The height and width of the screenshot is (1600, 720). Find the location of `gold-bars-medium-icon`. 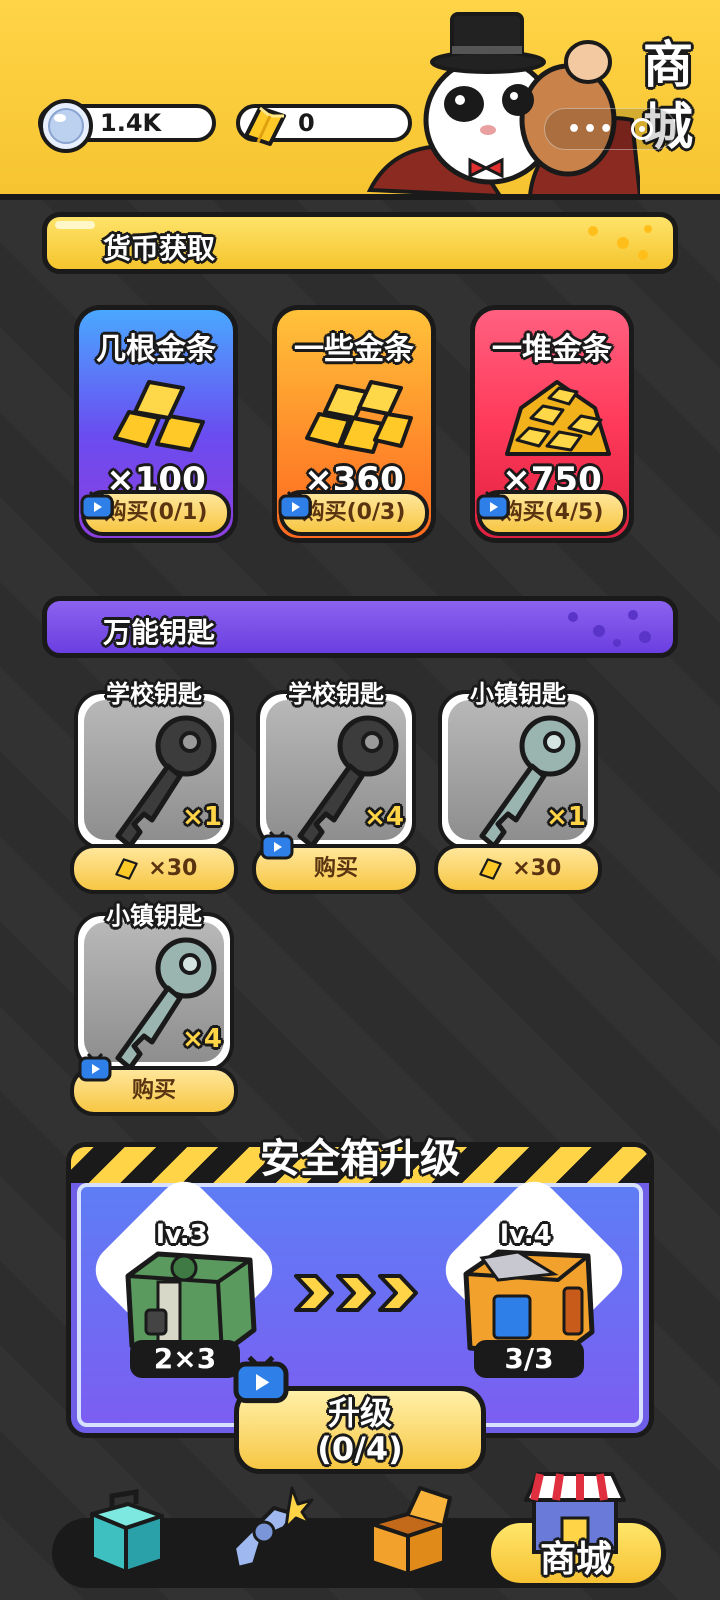

gold-bars-medium-icon is located at coordinates (359, 417).